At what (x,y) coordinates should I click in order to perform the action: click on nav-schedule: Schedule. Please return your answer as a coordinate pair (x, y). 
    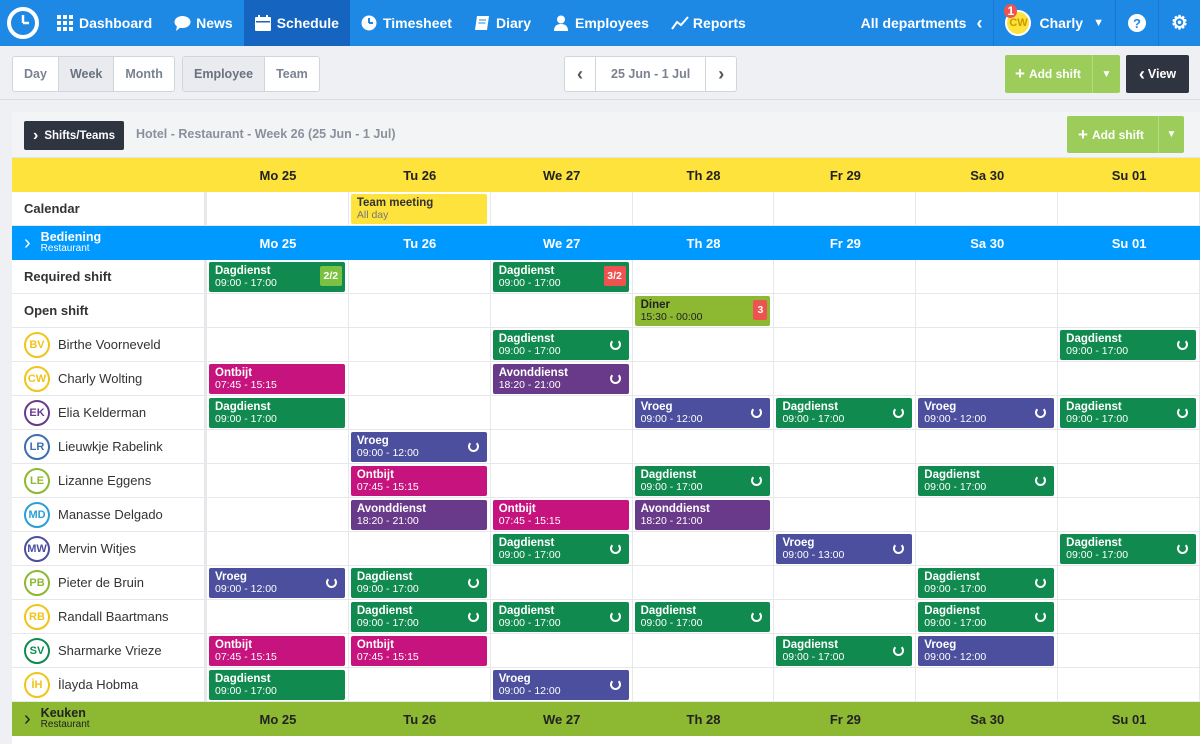
    Looking at the image, I should click on (296, 23).